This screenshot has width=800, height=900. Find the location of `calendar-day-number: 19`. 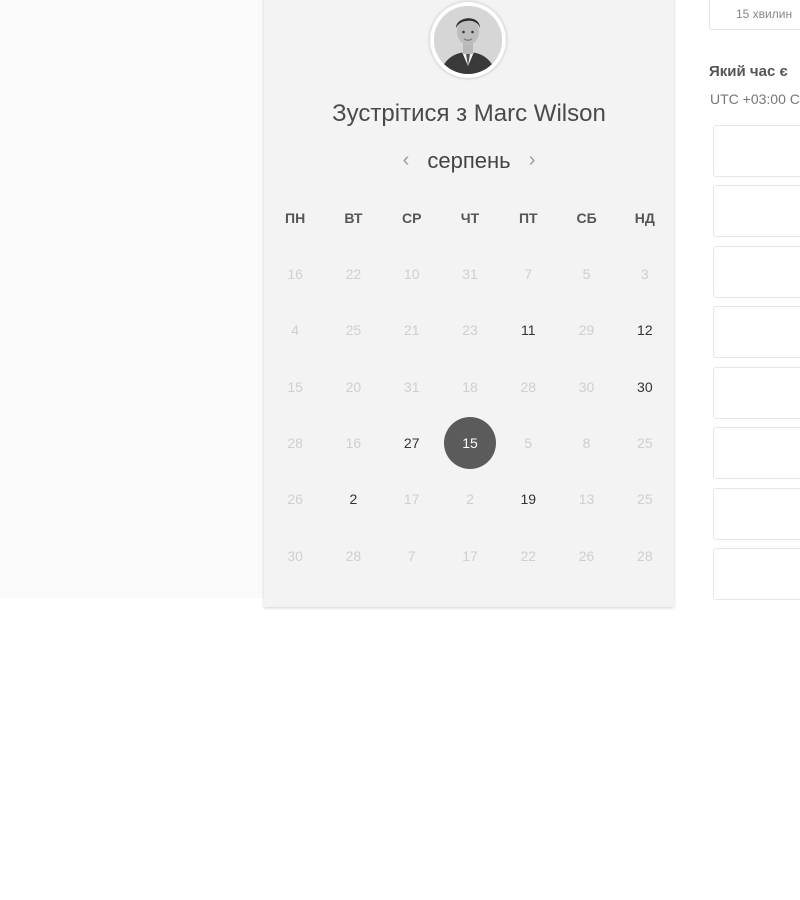

calendar-day-number: 19 is located at coordinates (528, 499).